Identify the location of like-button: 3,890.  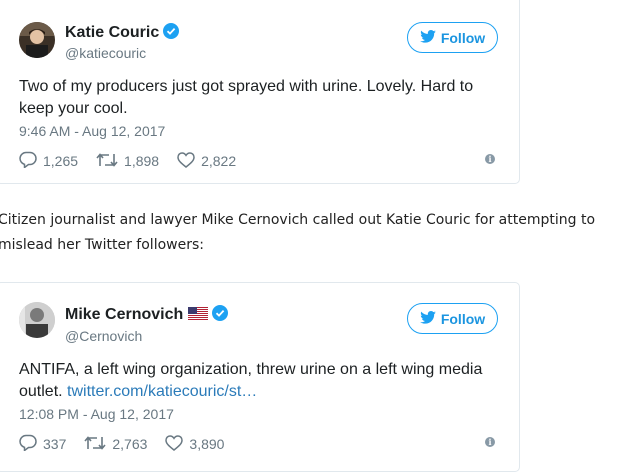
(195, 444).